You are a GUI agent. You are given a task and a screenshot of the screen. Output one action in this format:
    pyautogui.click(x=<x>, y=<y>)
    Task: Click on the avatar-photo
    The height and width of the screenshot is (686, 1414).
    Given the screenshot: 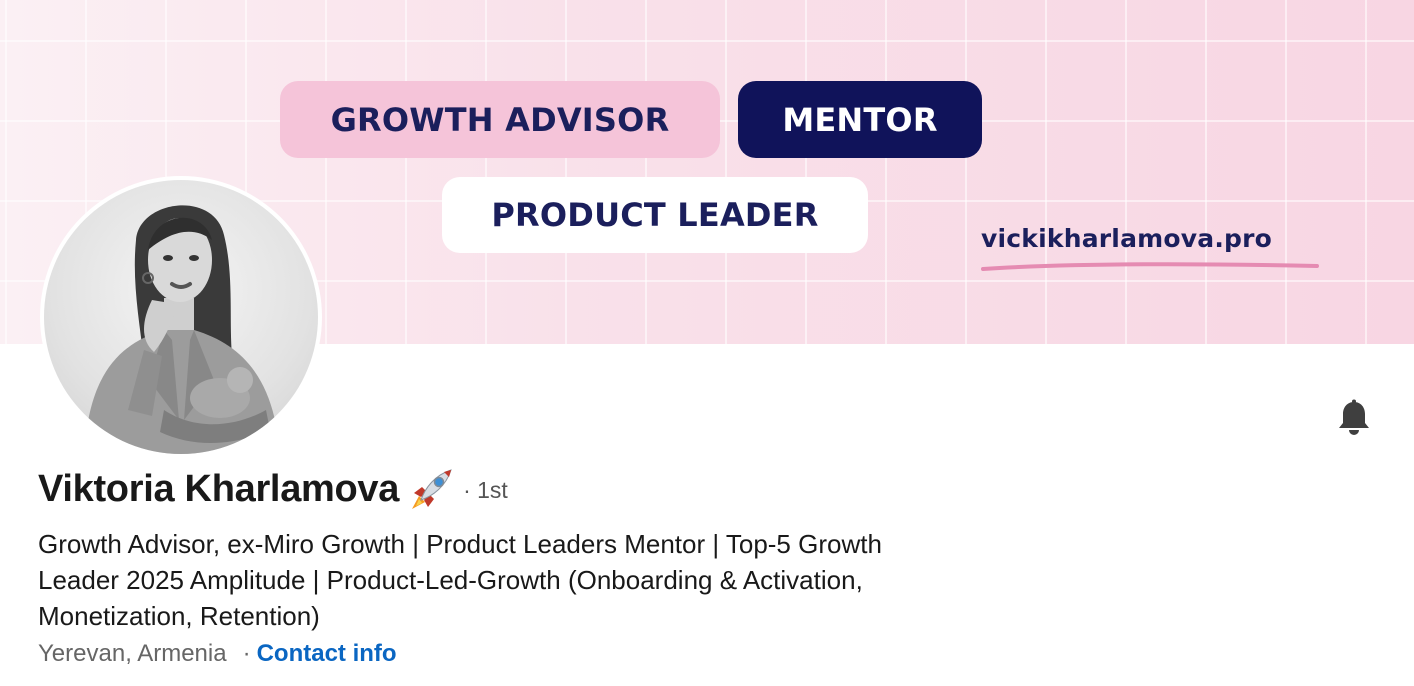 What is the action you would take?
    pyautogui.click(x=181, y=317)
    